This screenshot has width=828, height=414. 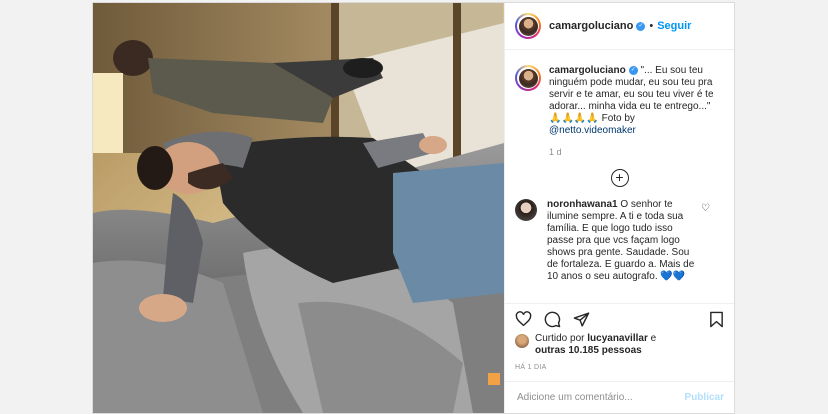 What do you see at coordinates (582, 204) in the screenshot?
I see `comment-username: noronhawana1` at bounding box center [582, 204].